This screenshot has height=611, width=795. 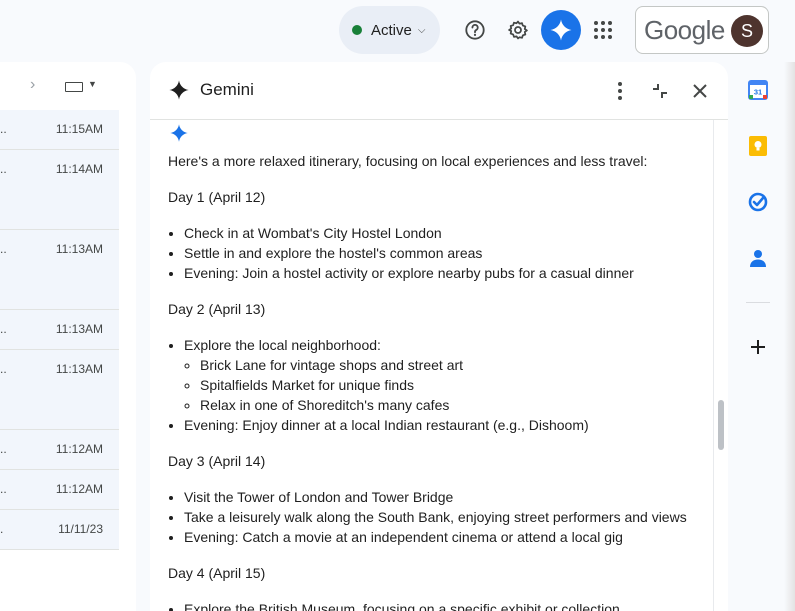 I want to click on mail-time: 11:15AM, so click(x=79, y=129).